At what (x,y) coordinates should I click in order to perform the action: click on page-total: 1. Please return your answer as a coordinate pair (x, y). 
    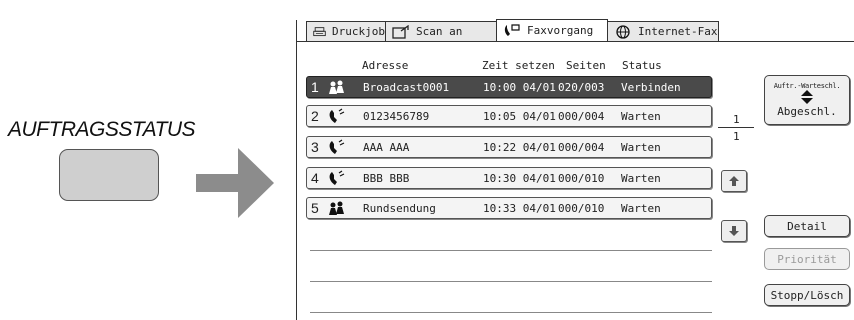
    Looking at the image, I should click on (736, 136).